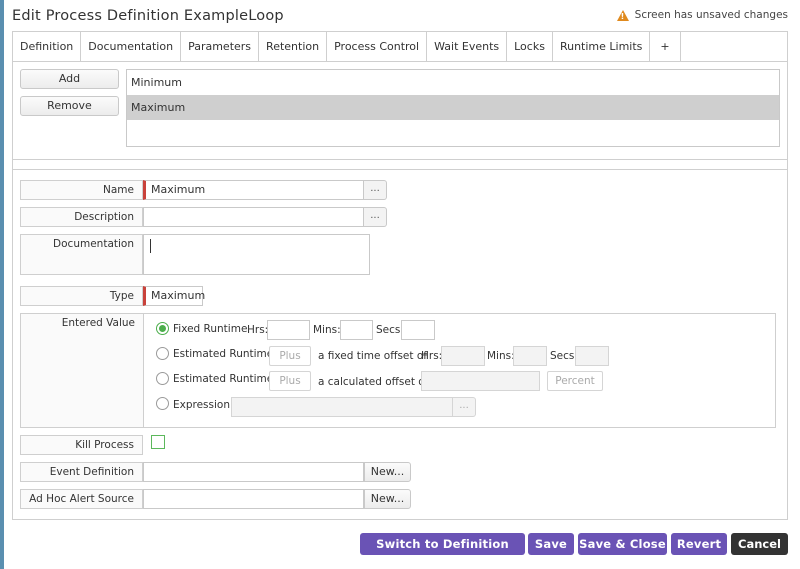 The width and height of the screenshot is (800, 569). I want to click on limits-list: Minimum Maximum, so click(453, 108).